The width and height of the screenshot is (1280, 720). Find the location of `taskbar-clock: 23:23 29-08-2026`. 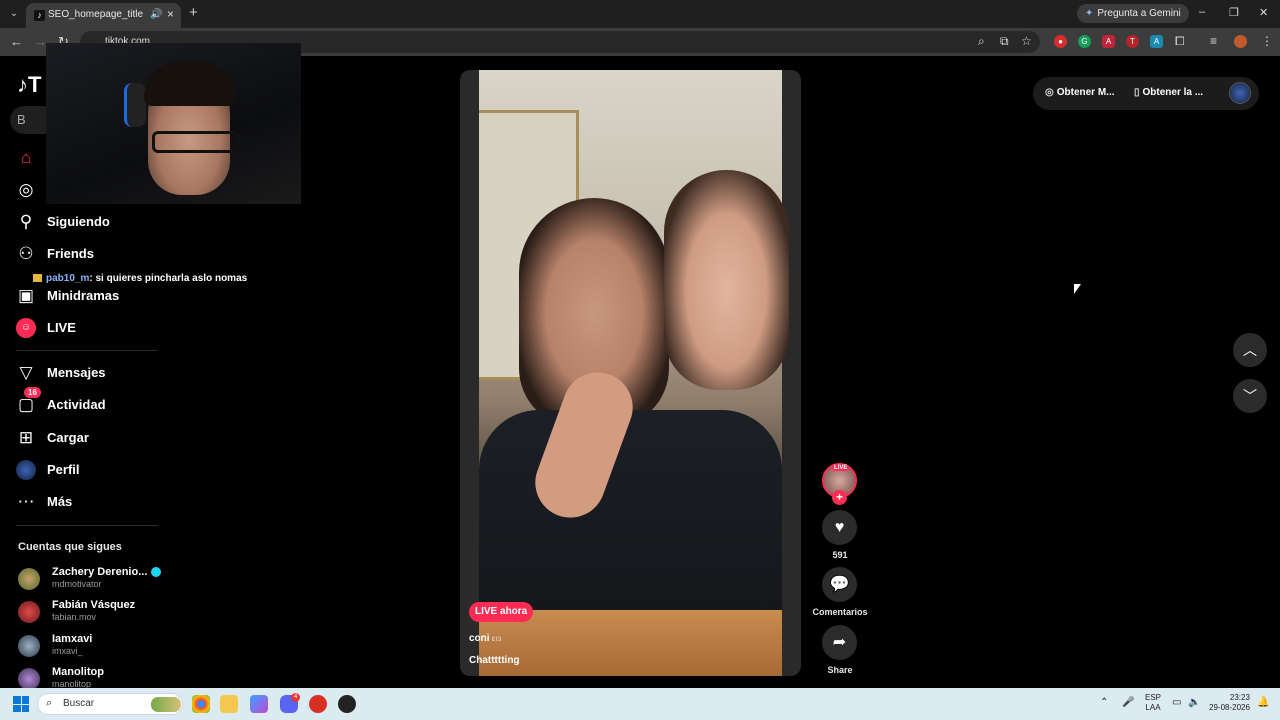

taskbar-clock: 23:23 29-08-2026 is located at coordinates (1229, 703).